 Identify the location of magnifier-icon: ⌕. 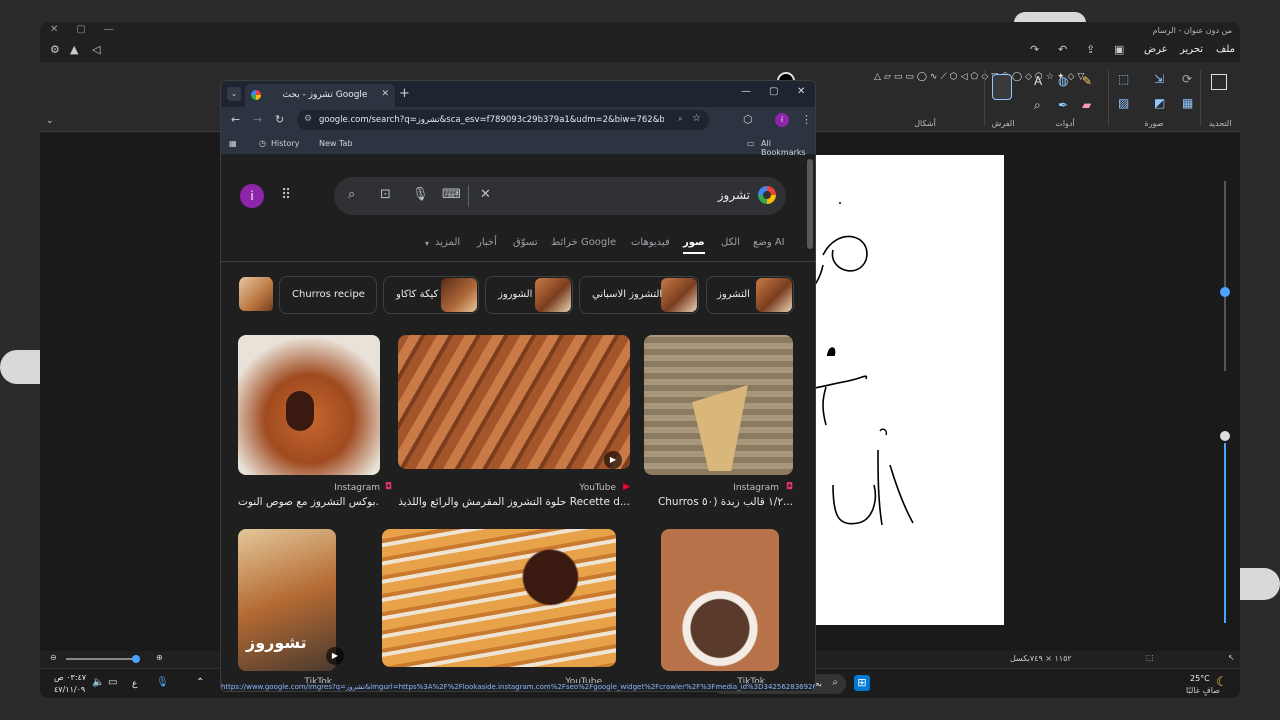
(1037, 105).